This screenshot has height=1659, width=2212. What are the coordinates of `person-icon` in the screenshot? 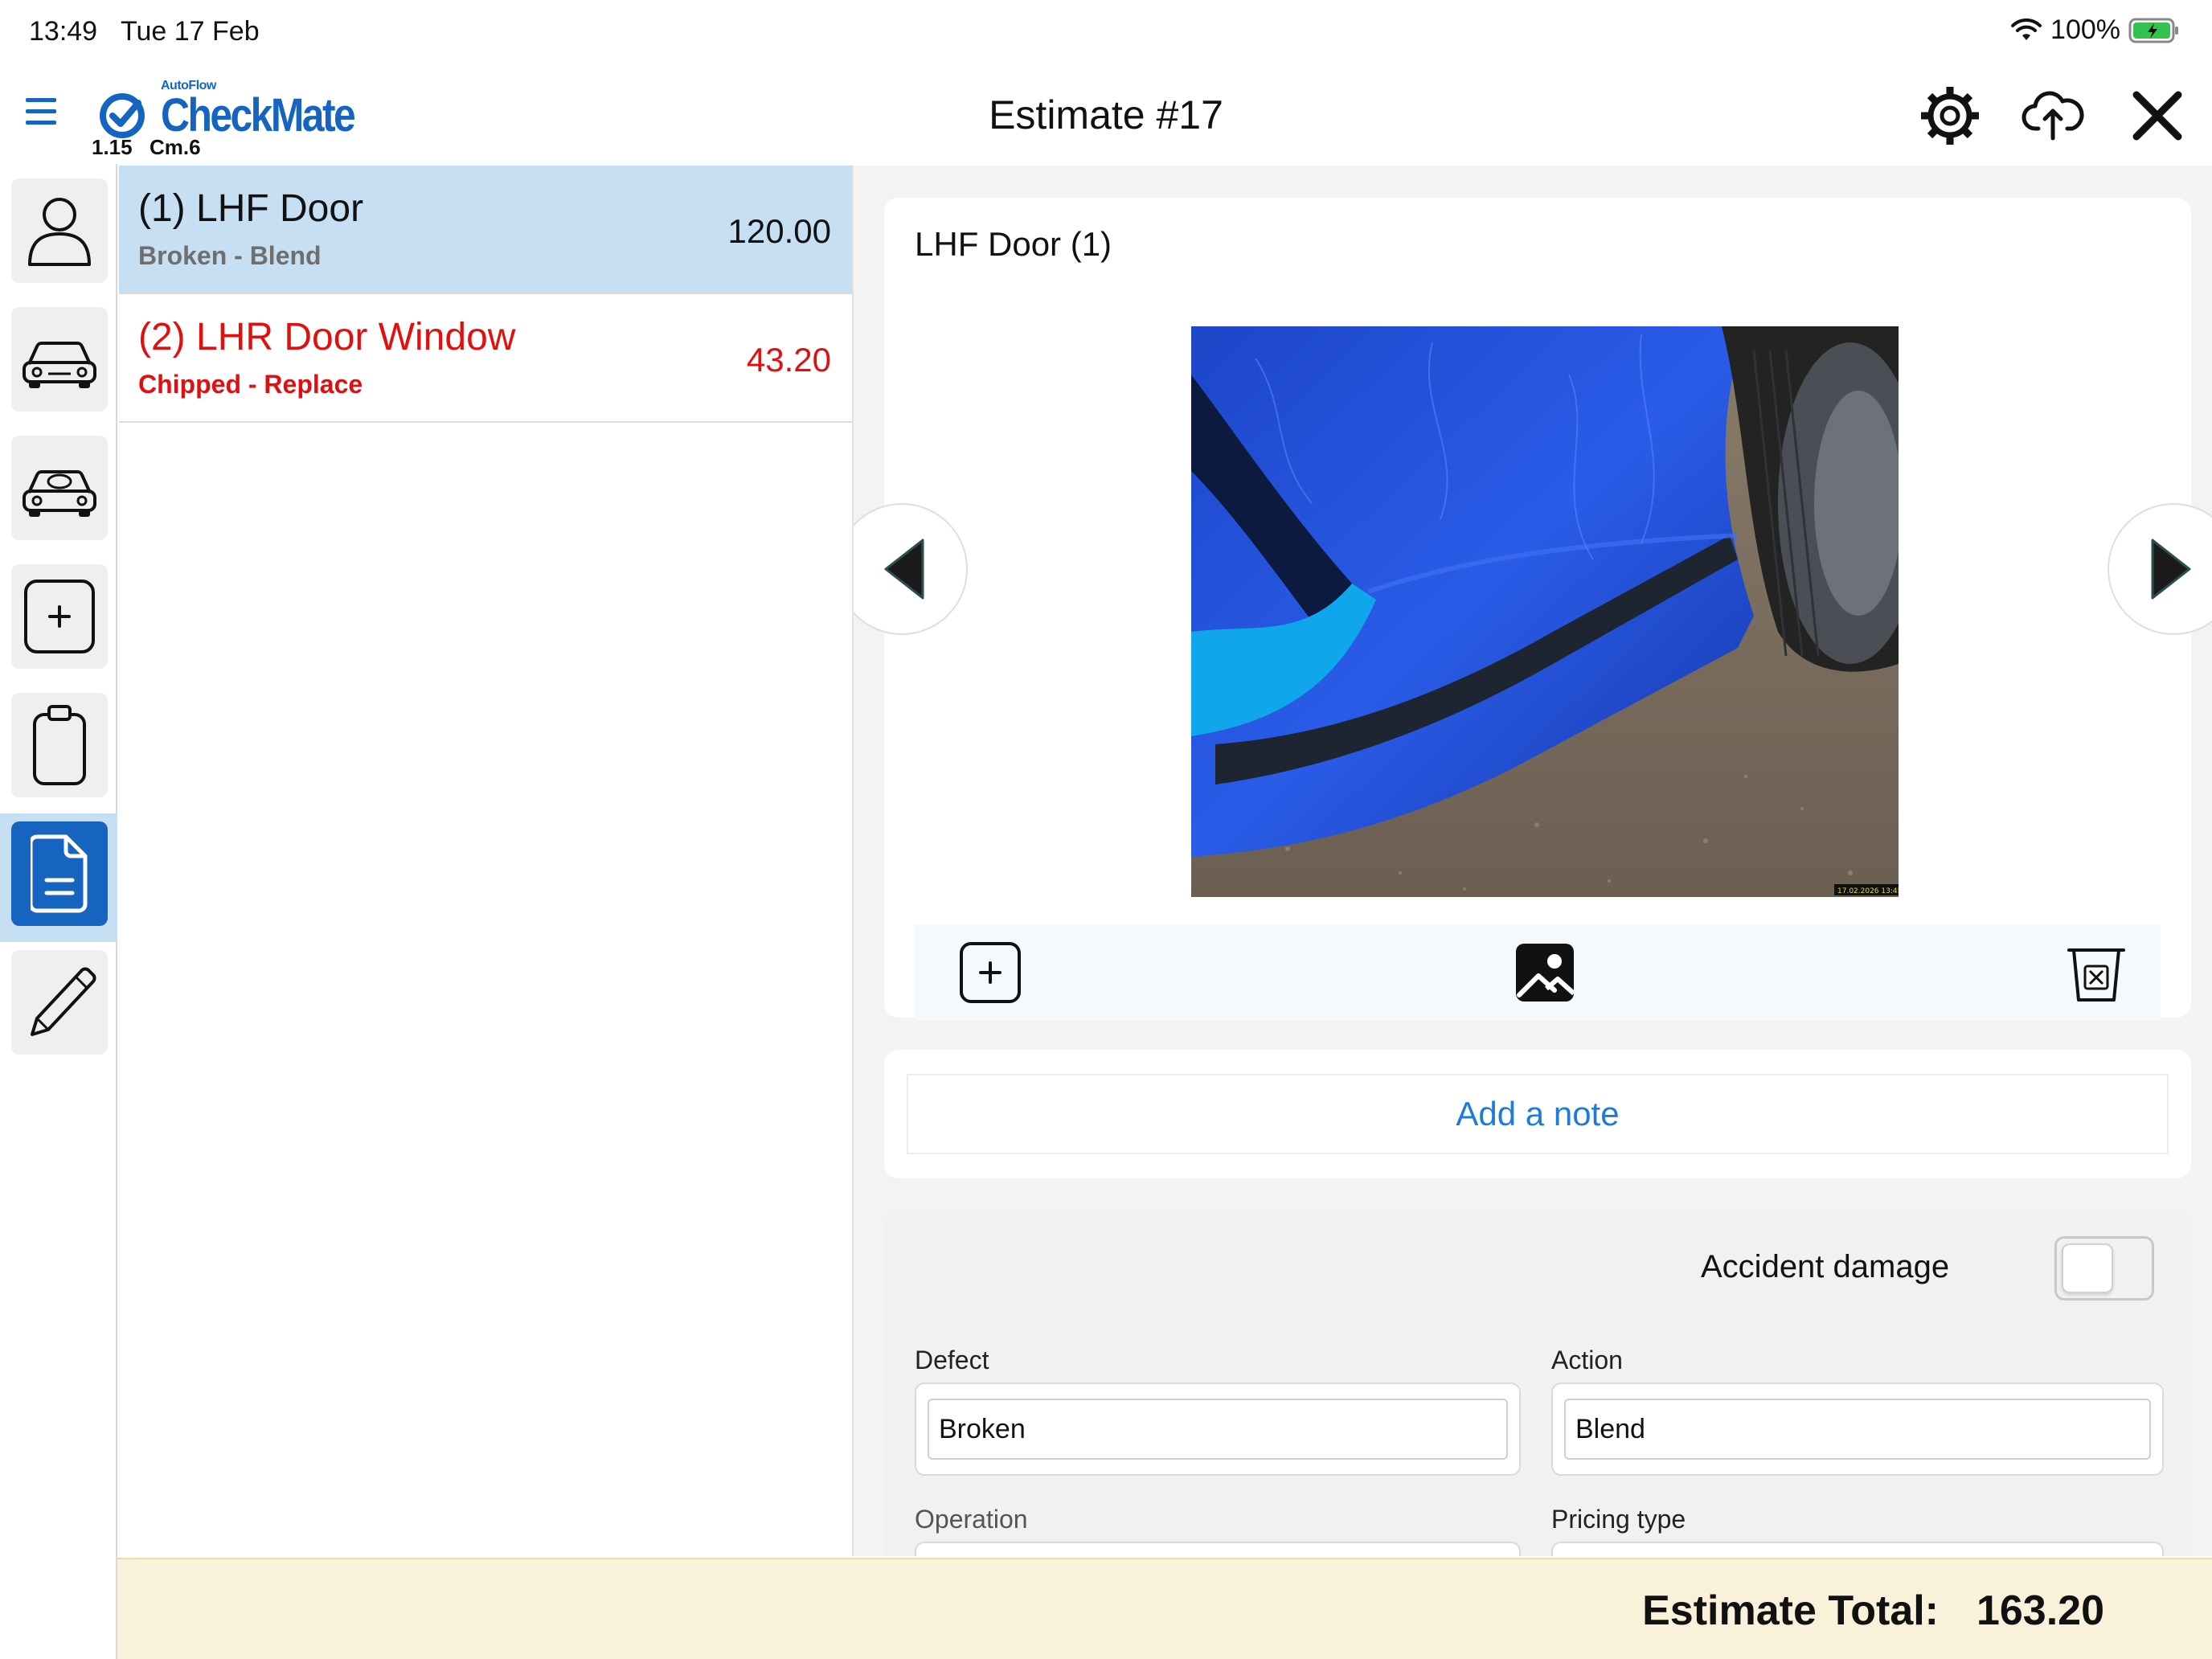 It's located at (59, 232).